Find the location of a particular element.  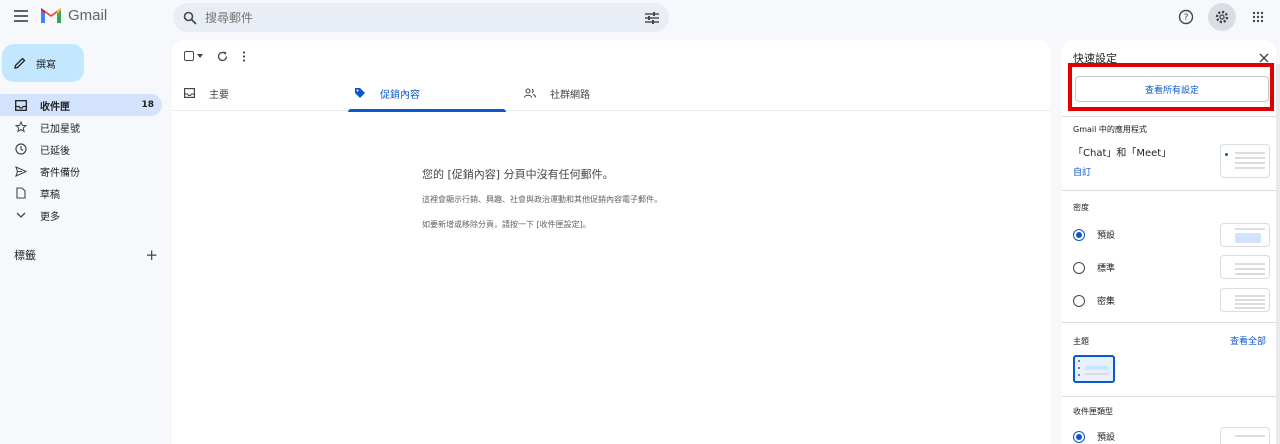

density-option-compact: 密集 is located at coordinates (1094, 300).